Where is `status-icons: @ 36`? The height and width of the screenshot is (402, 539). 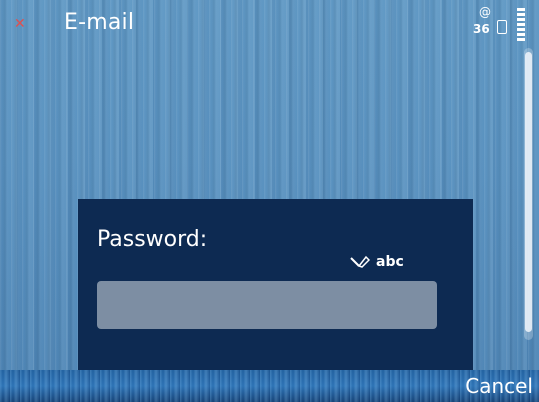 status-icons: @ 36 is located at coordinates (499, 26).